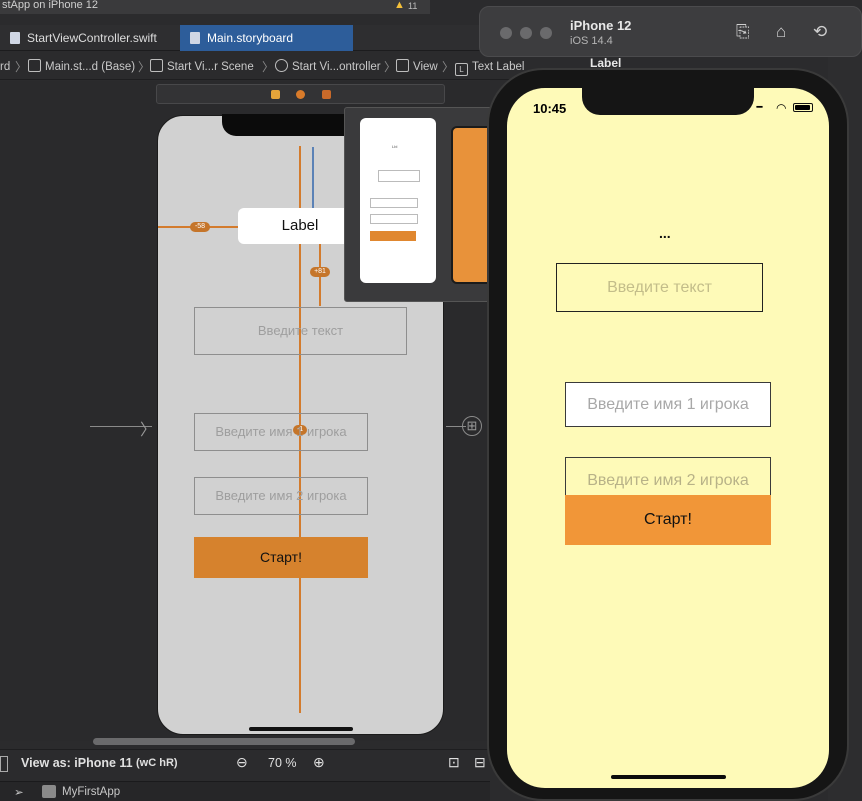 Image resolution: width=862 pixels, height=801 pixels. I want to click on tab-label: Main.storyboard, so click(250, 38).